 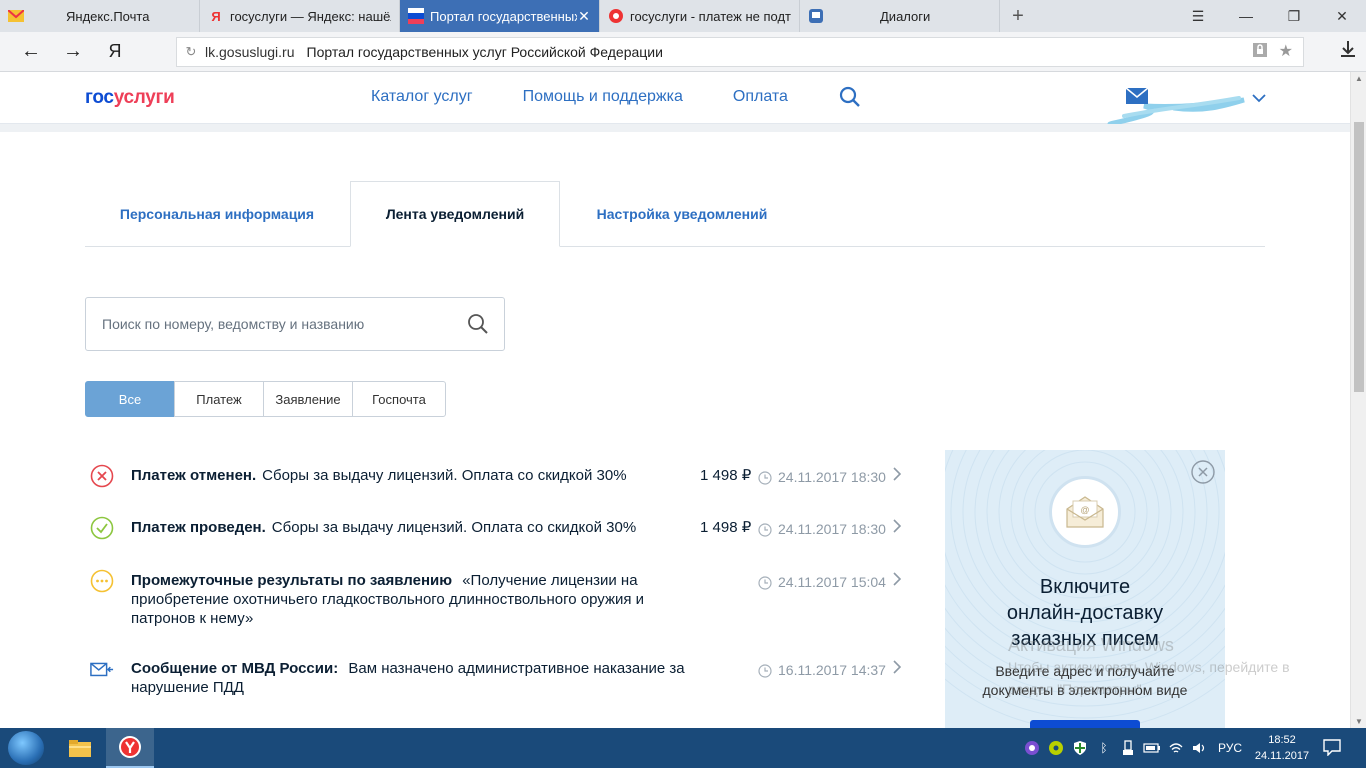 I want to click on notification-search-input: Поиск по номеру, ведомству и названию, so click(x=295, y=324).